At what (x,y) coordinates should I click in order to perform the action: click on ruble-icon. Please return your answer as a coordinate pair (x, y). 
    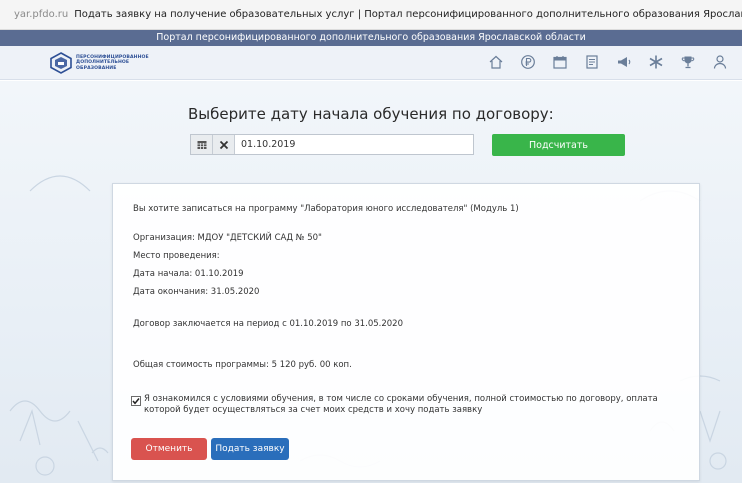
    Looking at the image, I should click on (528, 62).